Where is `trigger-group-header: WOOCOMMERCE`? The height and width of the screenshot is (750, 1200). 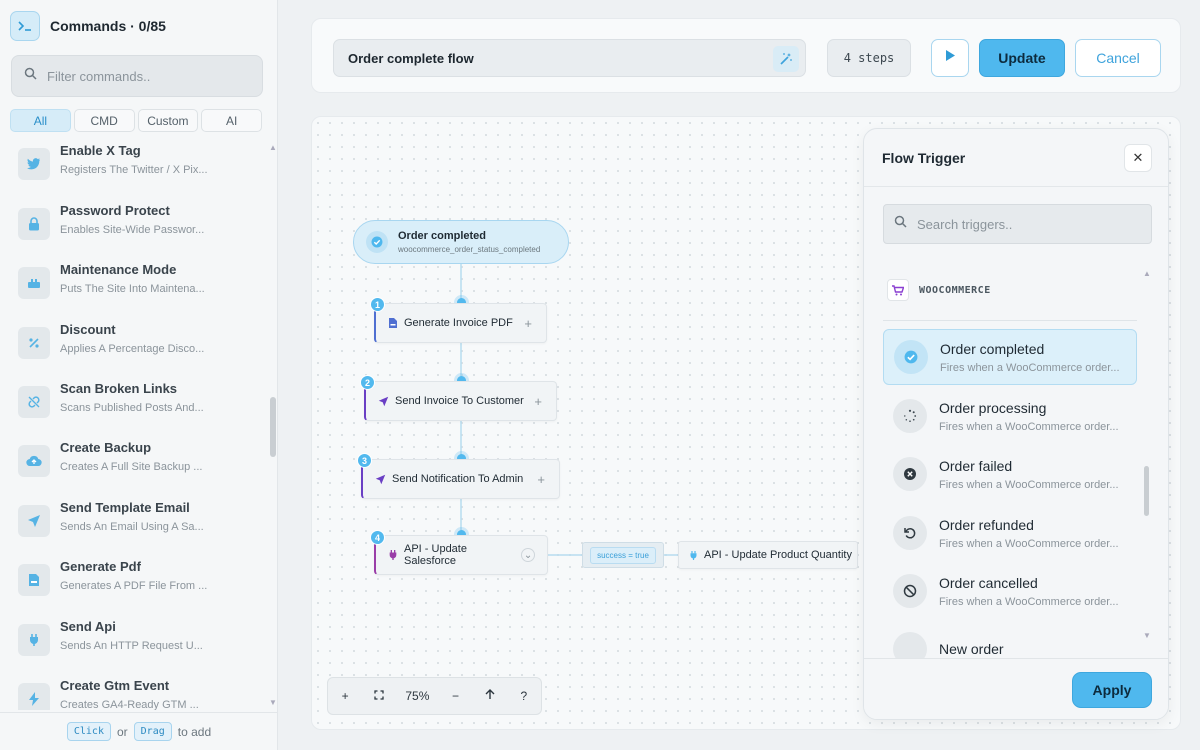 trigger-group-header: WOOCOMMERCE is located at coordinates (939, 290).